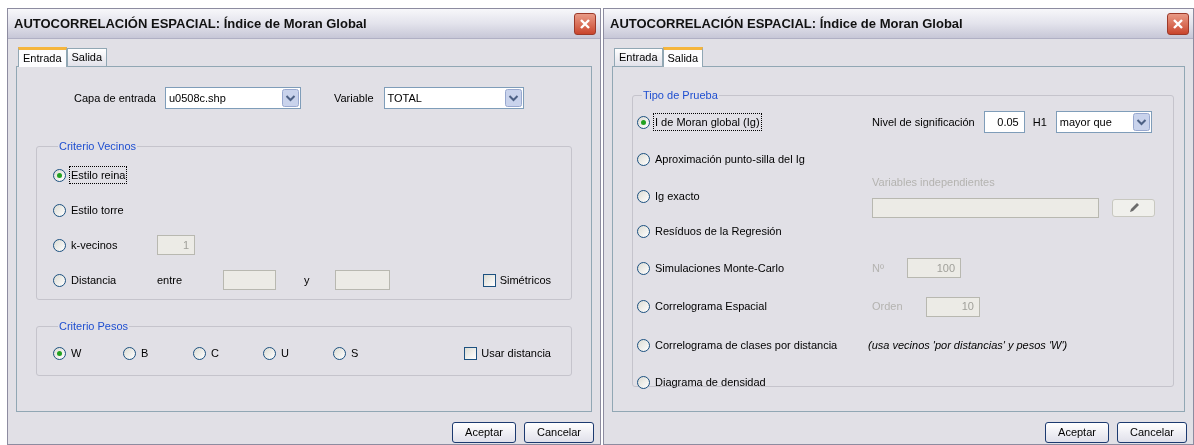 The image size is (1194, 445). Describe the element at coordinates (98, 146) in the screenshot. I see `group-title: Criterio Vecinos` at that location.